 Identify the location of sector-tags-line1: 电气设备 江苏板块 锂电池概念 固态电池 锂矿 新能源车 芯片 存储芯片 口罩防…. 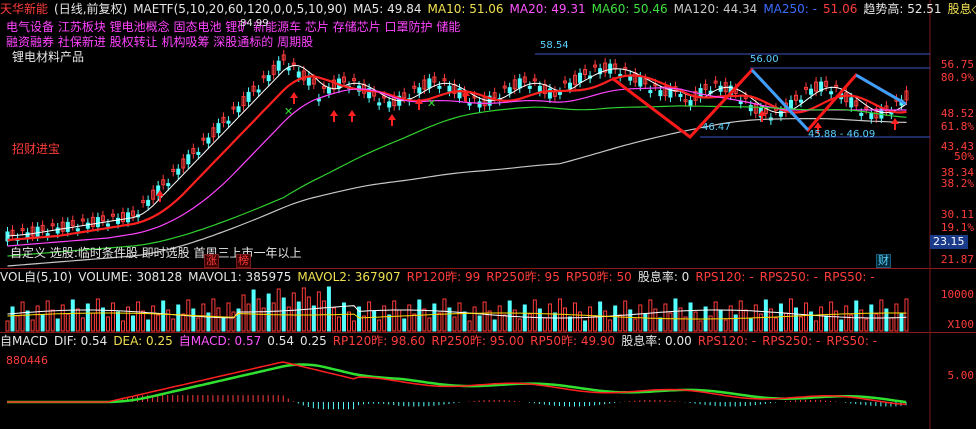
(233, 27).